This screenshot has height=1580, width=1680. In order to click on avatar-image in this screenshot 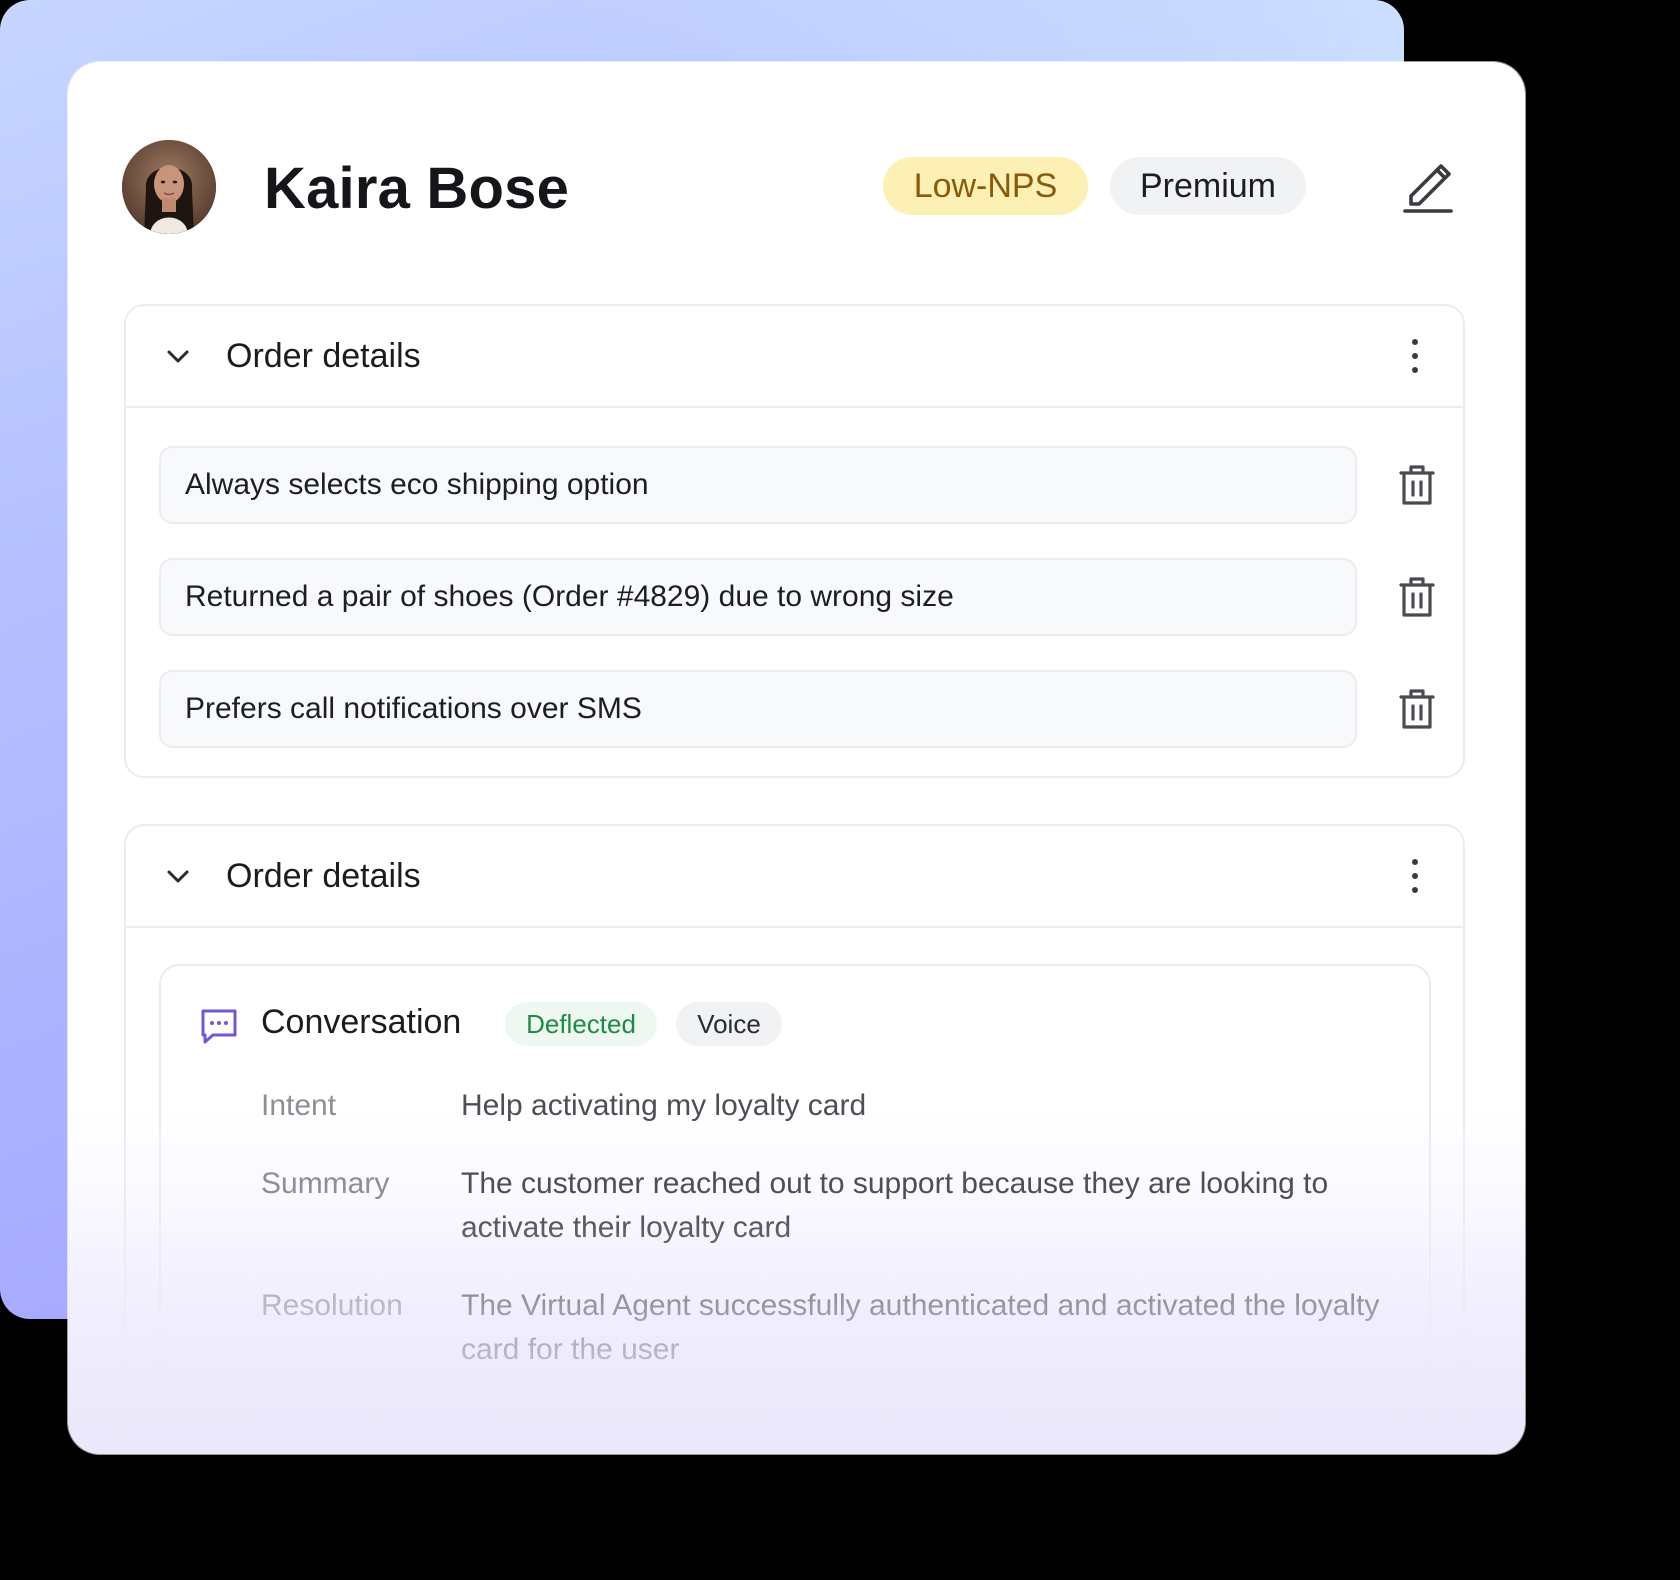, I will do `click(169, 187)`.